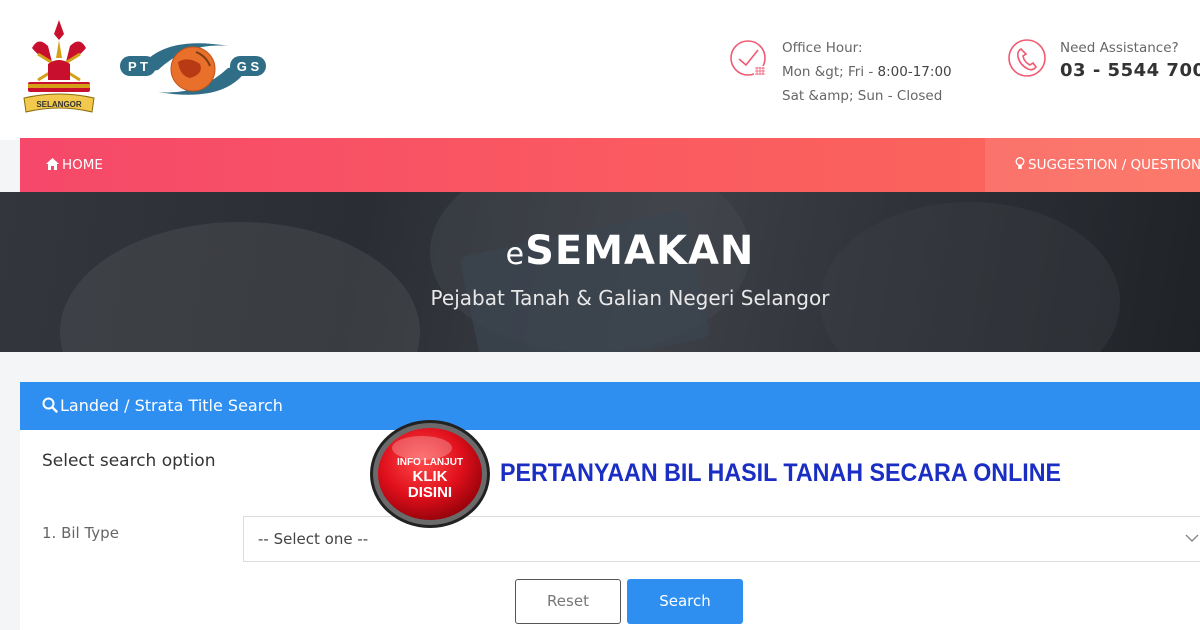 Image resolution: width=1200 pixels, height=630 pixels. I want to click on nav-suggestion-link: SUGGESTION / QUESTION, so click(1092, 165).